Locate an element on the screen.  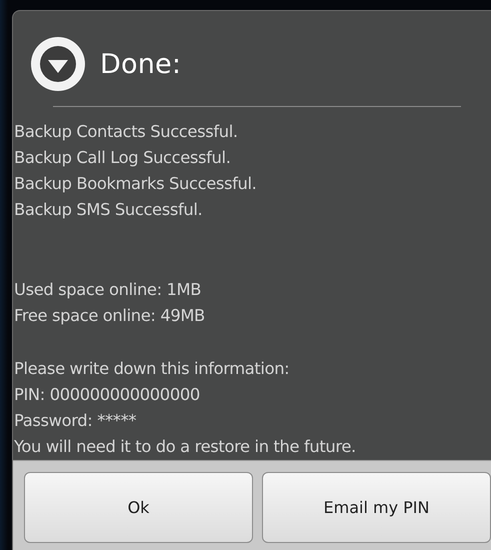
dialog-button: Ok is located at coordinates (138, 507).